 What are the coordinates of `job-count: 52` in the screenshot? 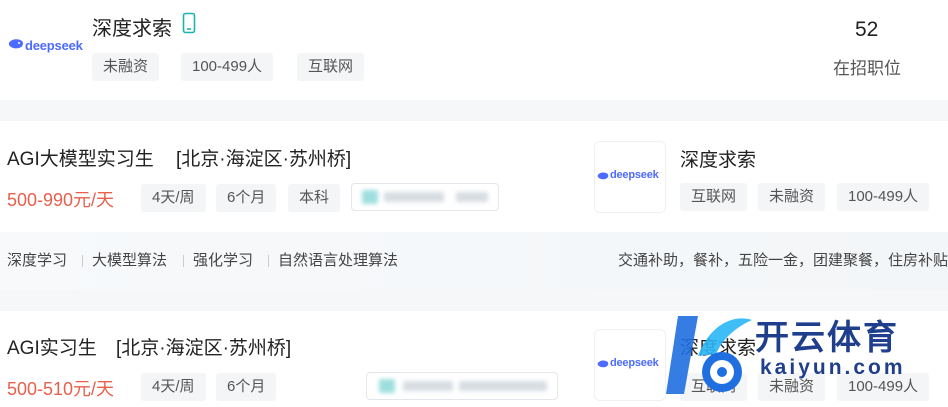 It's located at (867, 29).